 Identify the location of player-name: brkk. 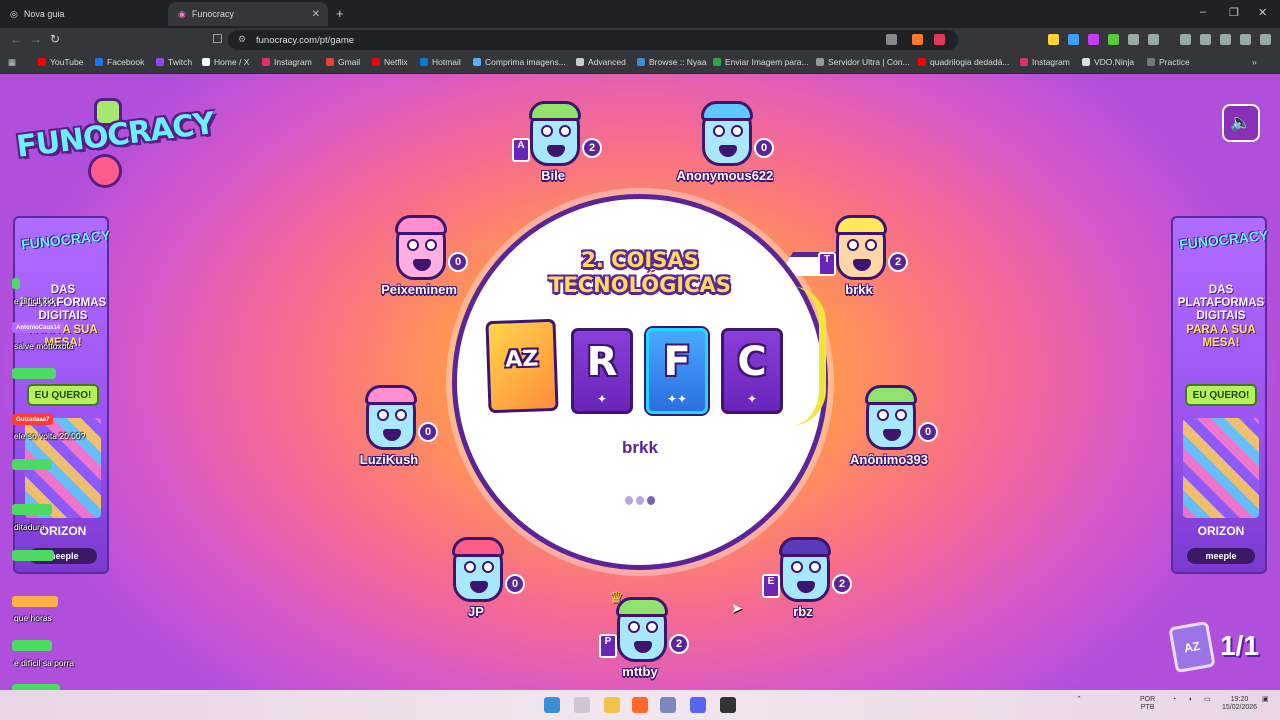
(859, 289).